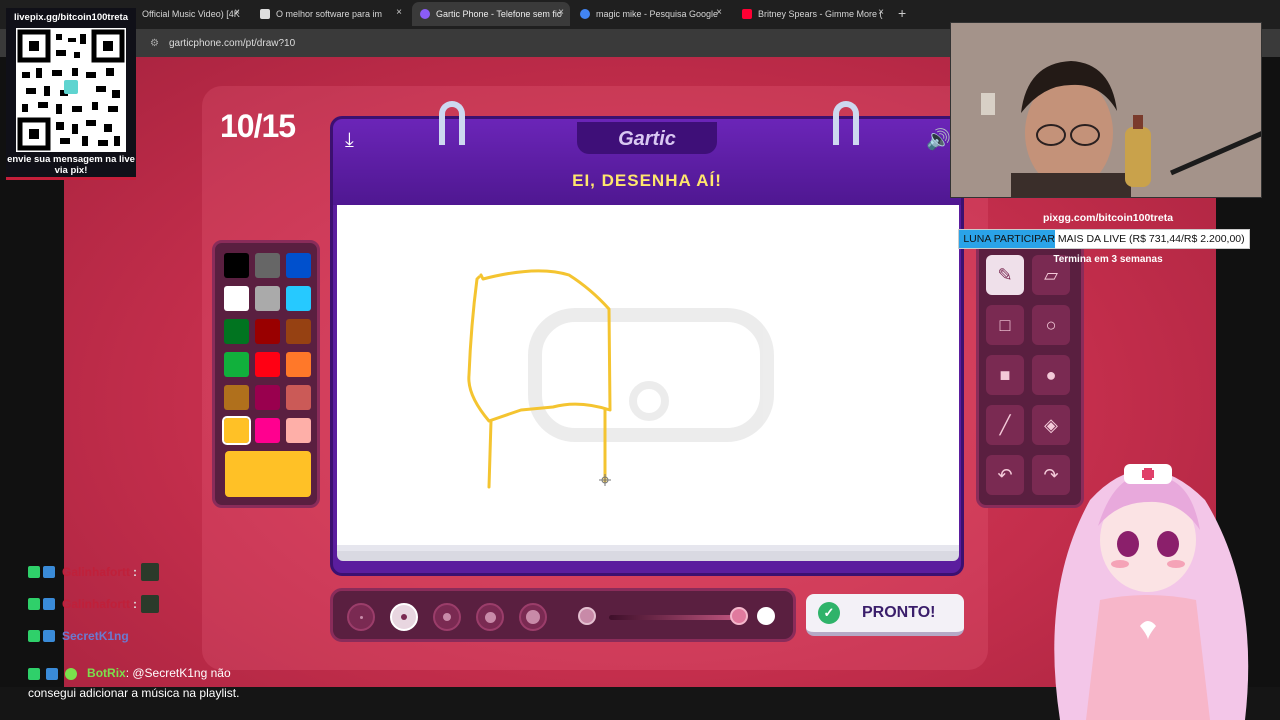  I want to click on crosshair-cursor-icon, so click(605, 480).